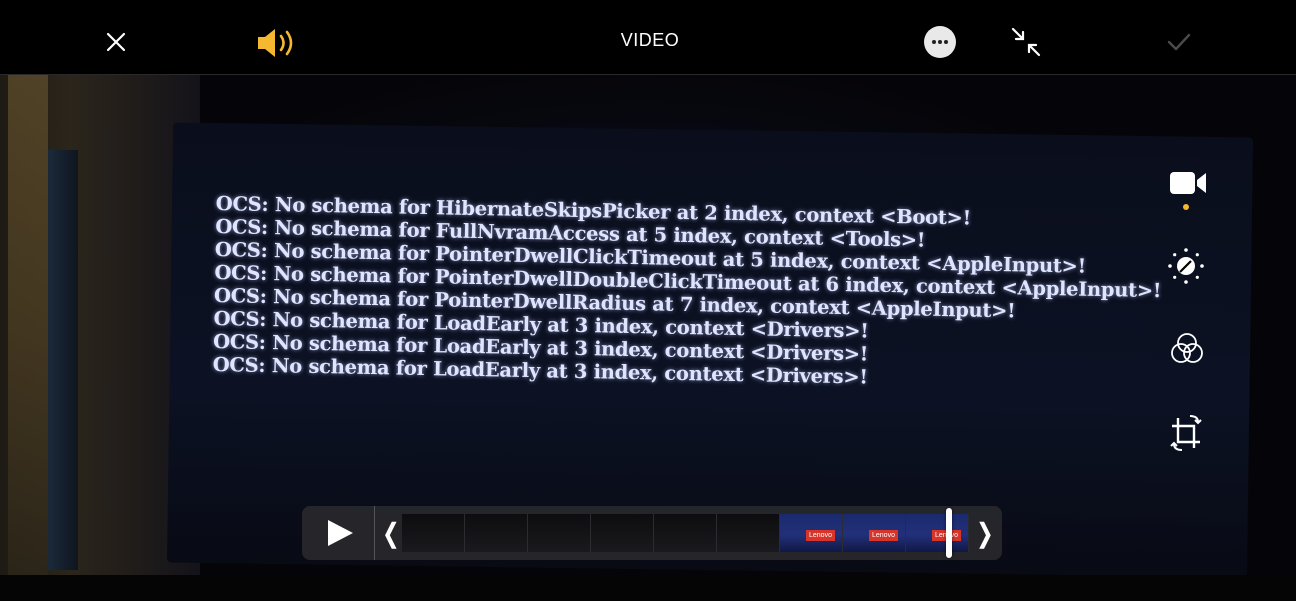 This screenshot has height=601, width=1296. What do you see at coordinates (934, 42) in the screenshot?
I see `more-ellipsis-icon` at bounding box center [934, 42].